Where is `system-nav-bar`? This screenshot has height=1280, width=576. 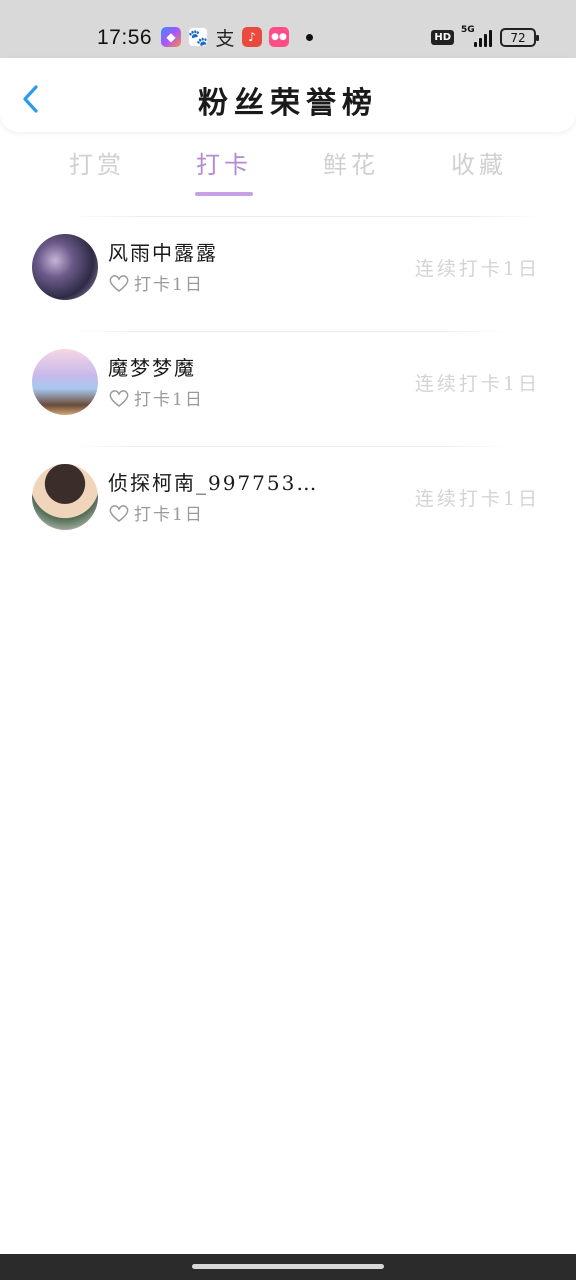
system-nav-bar is located at coordinates (288, 1267).